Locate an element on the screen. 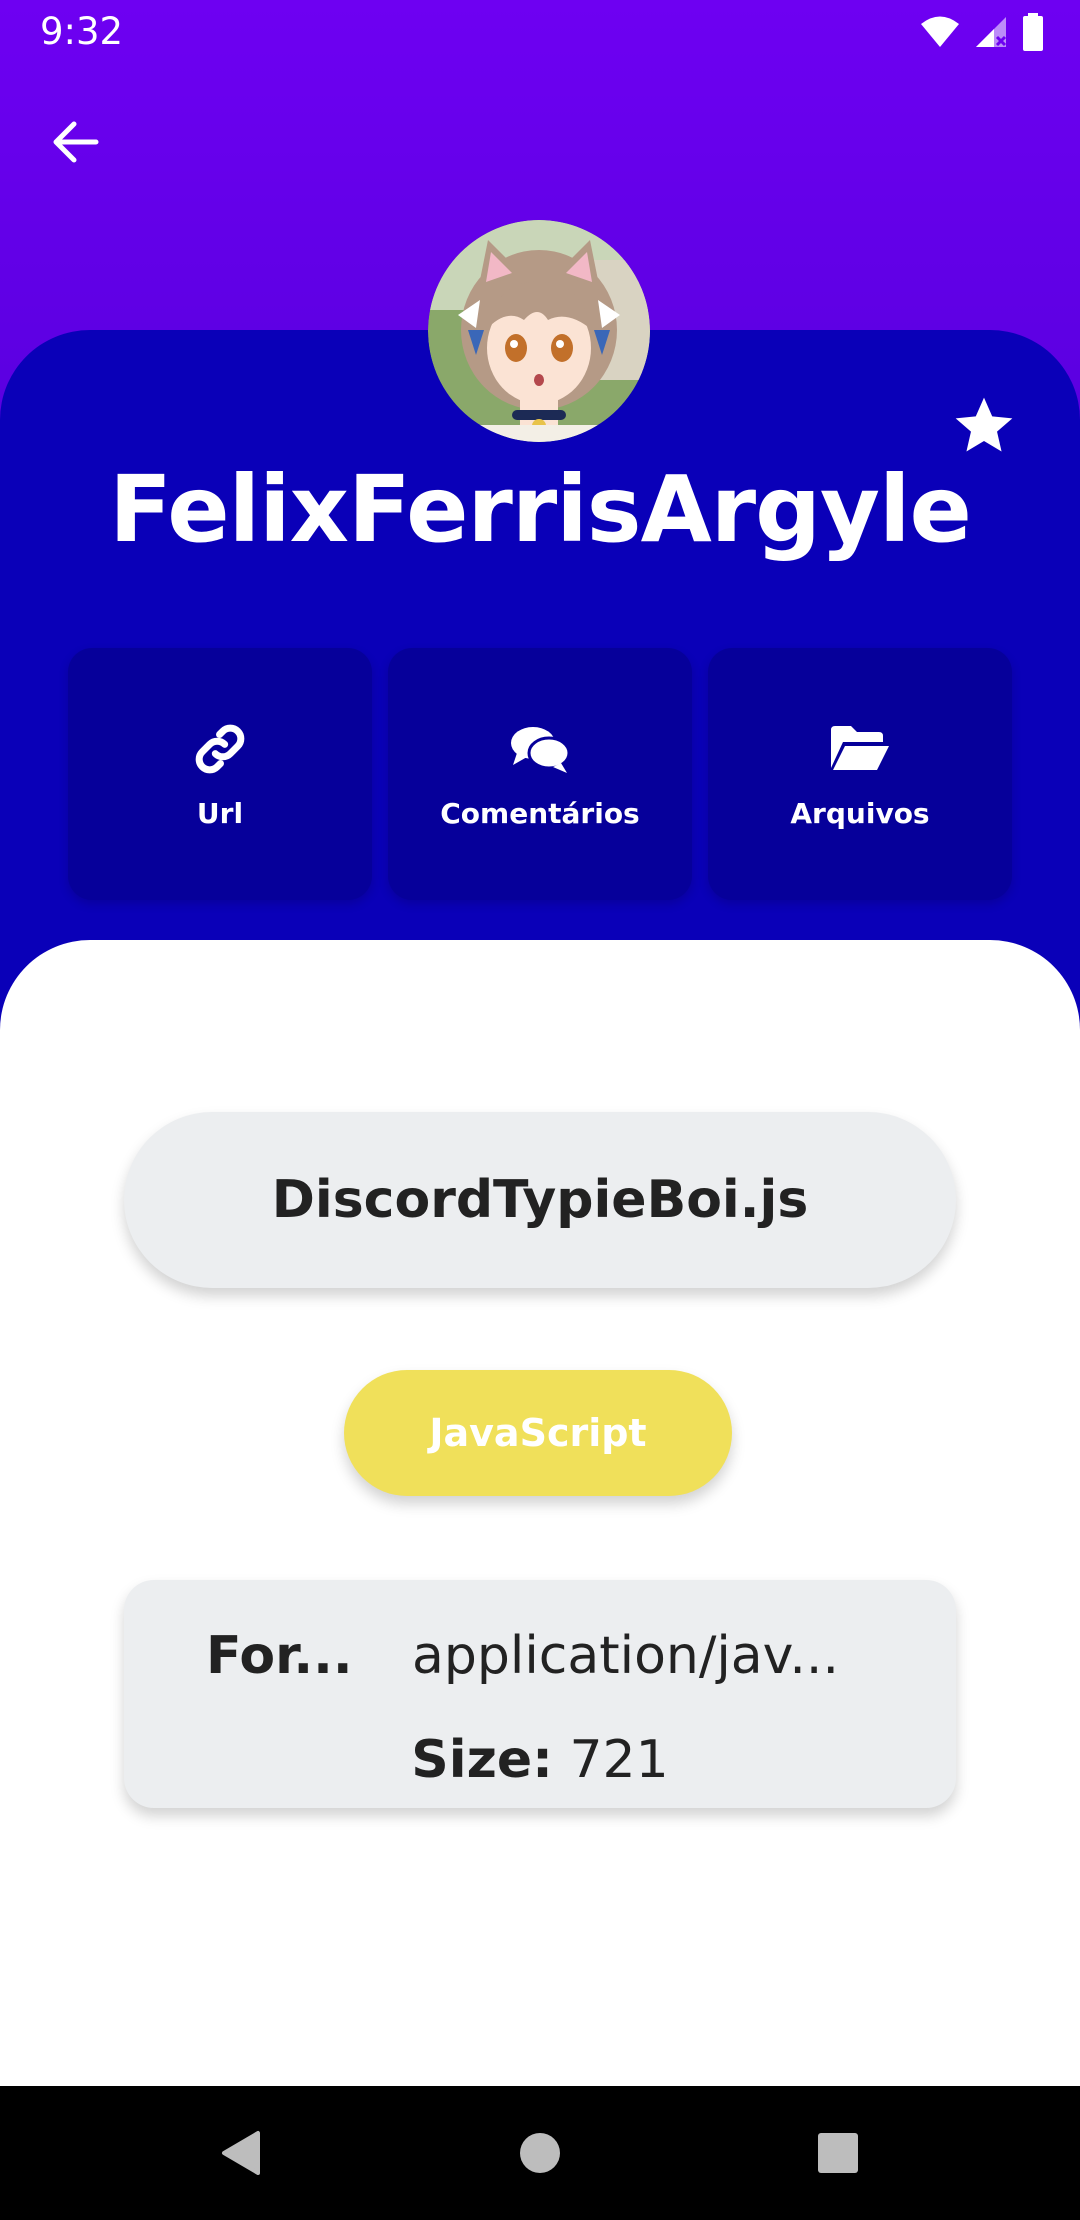 The width and height of the screenshot is (1080, 2220). avatar is located at coordinates (539, 331).